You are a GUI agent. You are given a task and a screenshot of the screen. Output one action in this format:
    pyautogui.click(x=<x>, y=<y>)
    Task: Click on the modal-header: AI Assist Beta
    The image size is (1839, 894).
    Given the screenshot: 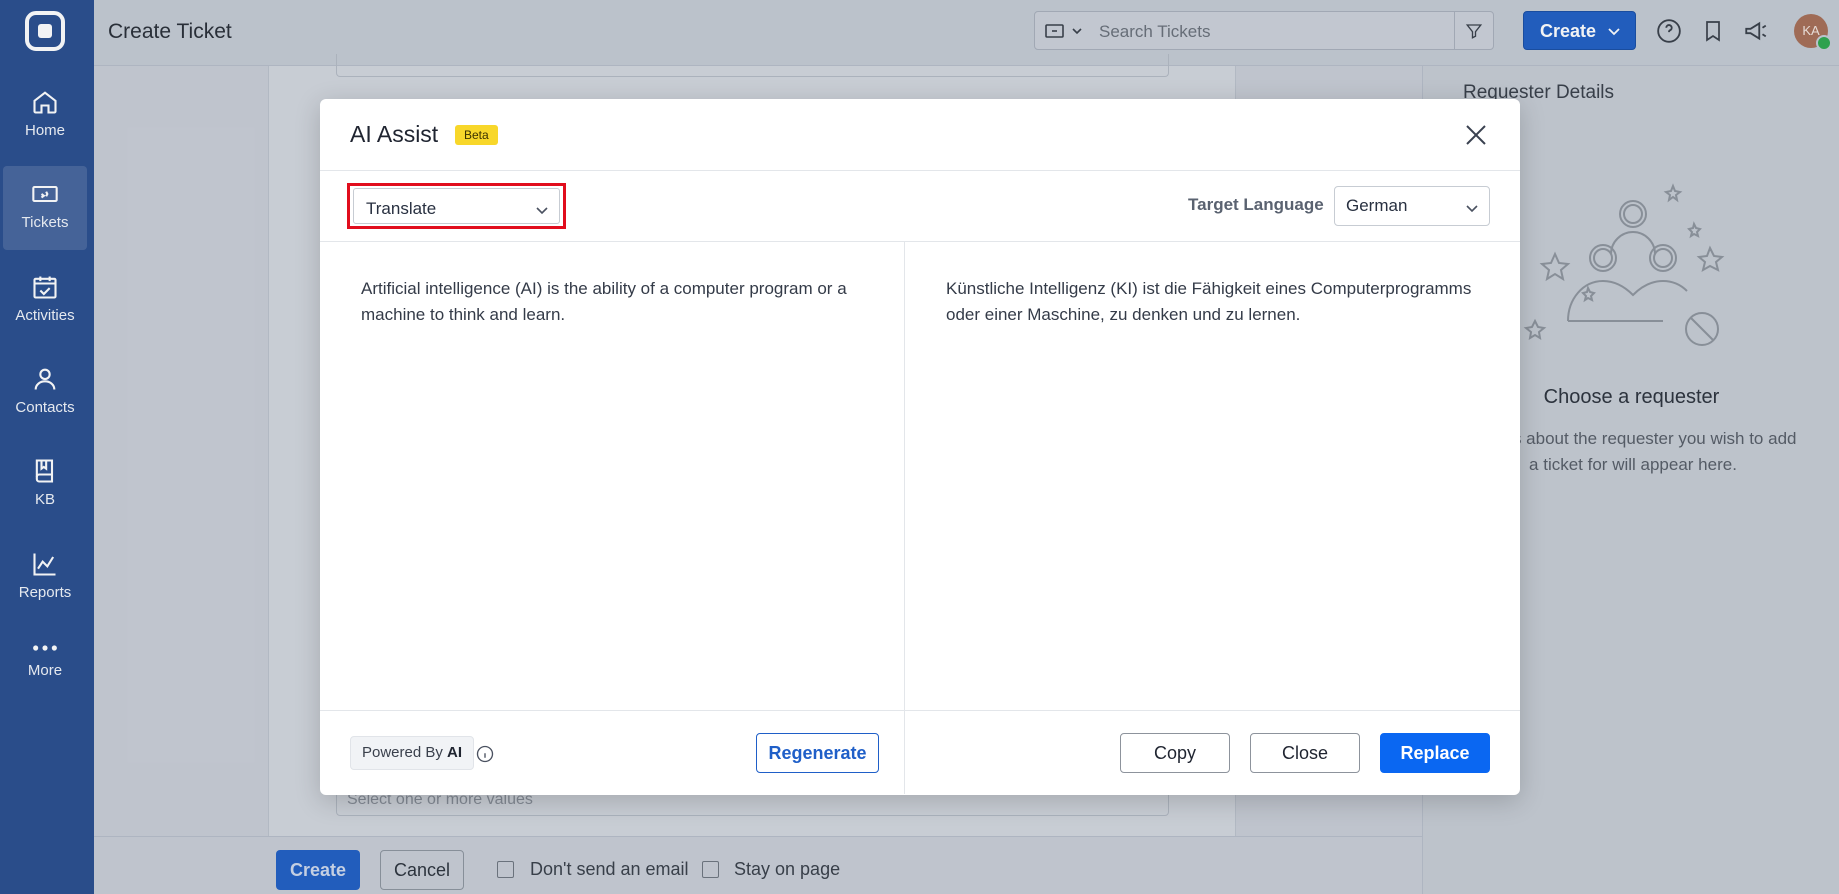 What is the action you would take?
    pyautogui.click(x=920, y=135)
    